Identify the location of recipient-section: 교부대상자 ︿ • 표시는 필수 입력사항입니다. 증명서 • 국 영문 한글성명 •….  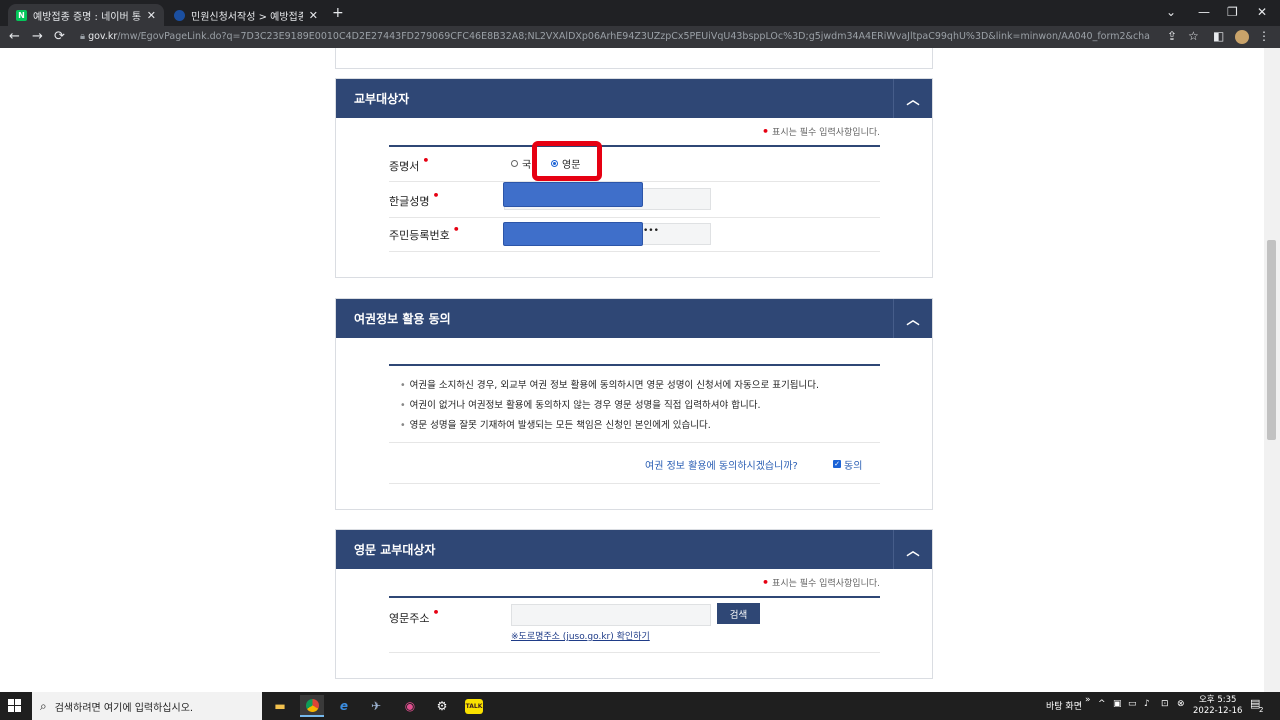
(634, 178).